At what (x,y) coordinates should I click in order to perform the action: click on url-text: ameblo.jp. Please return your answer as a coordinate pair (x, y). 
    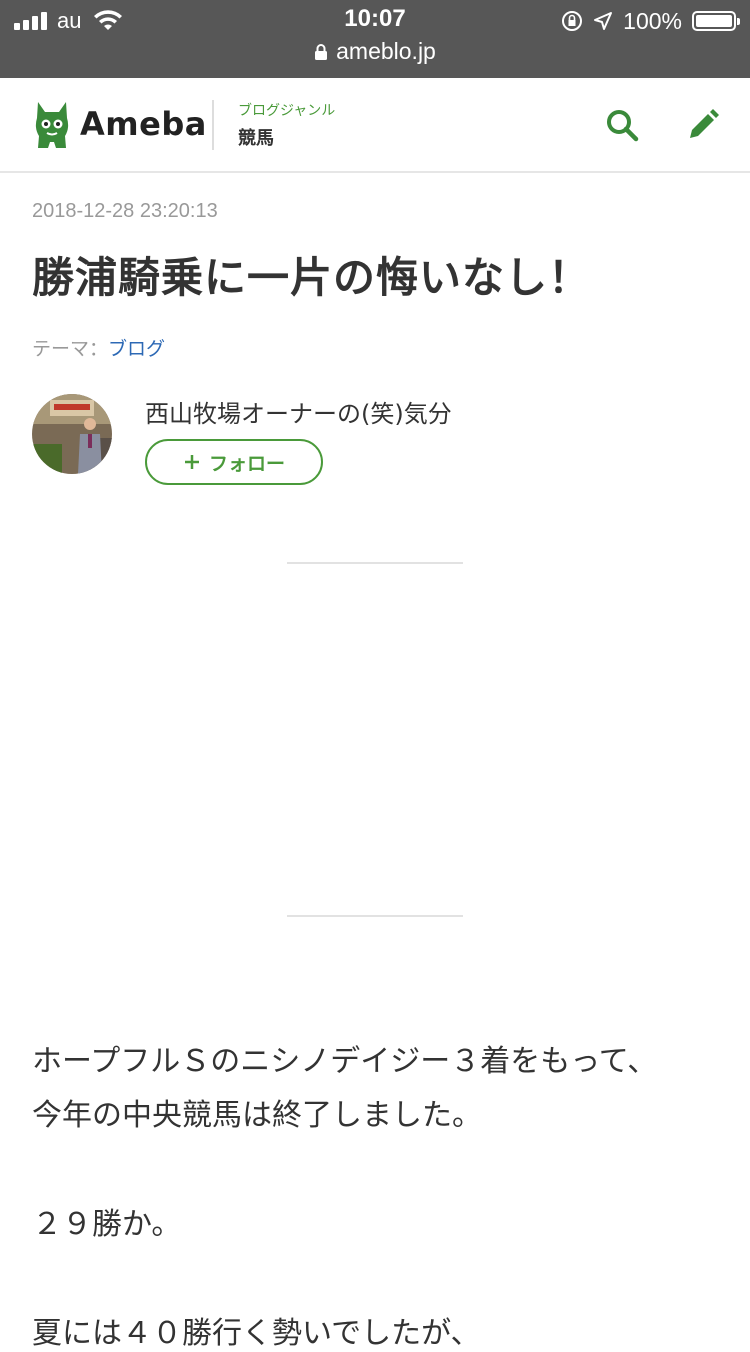
    Looking at the image, I should click on (386, 51).